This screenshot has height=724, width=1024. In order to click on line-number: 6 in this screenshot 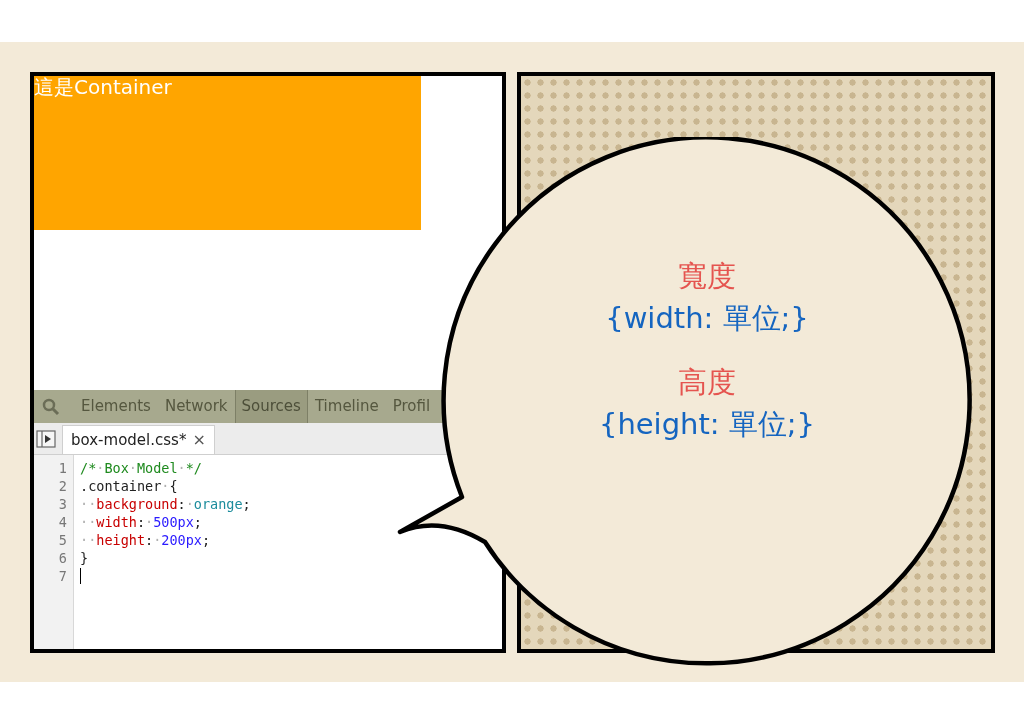, I will do `click(62, 558)`.